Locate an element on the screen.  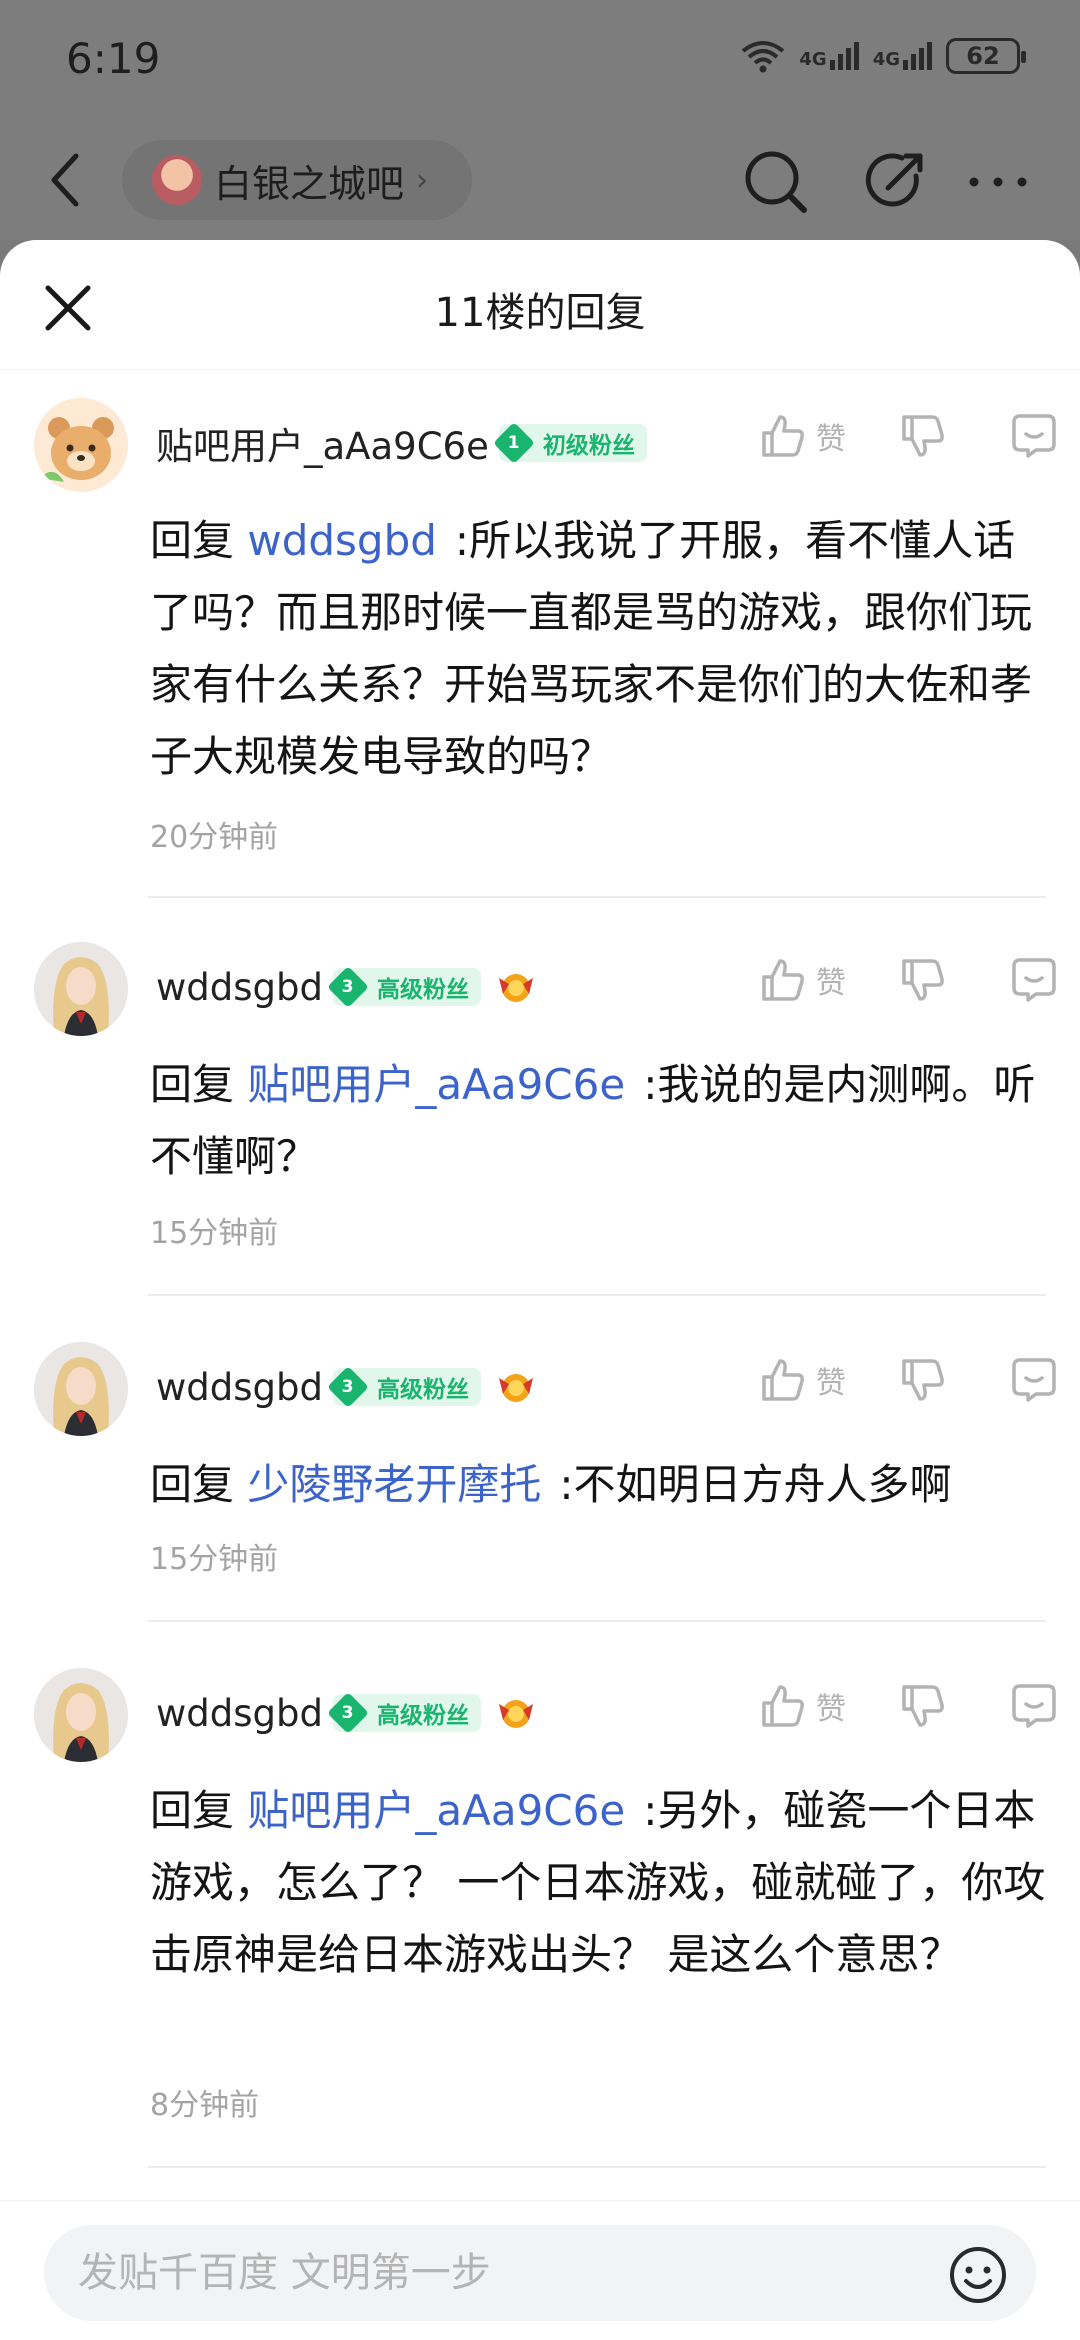
reply-content: 回复 贴吧用户_aAa9C6e:我说的是内测啊。听不懂啊？ is located at coordinates (593, 1120).